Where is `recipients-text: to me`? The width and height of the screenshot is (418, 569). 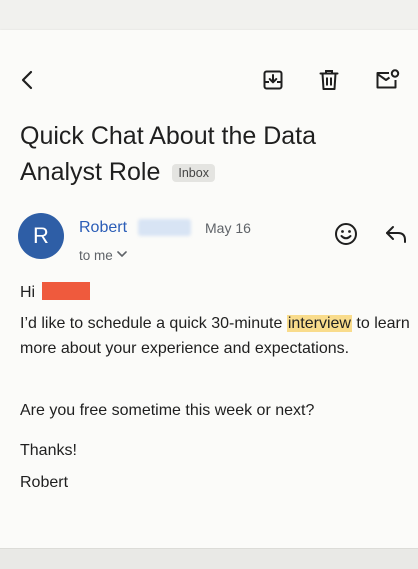 recipients-text: to me is located at coordinates (96, 255).